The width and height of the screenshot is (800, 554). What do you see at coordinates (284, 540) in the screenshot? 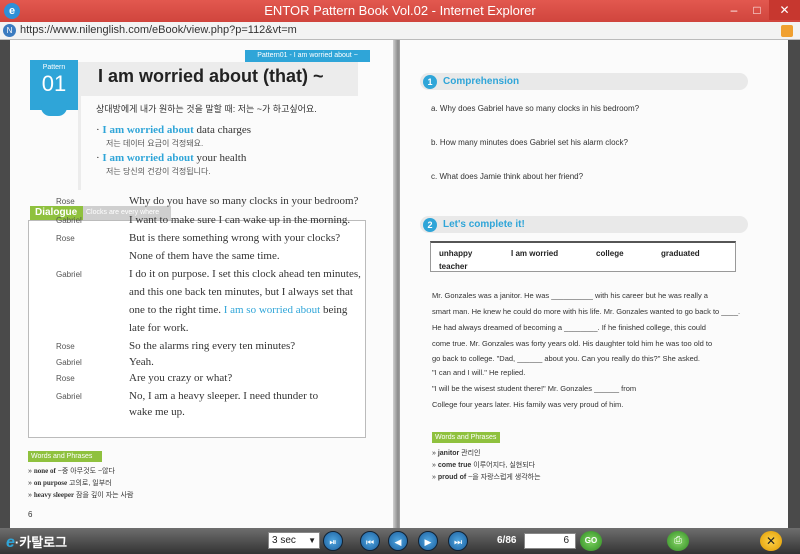
I see `interval-value: 3 sec` at bounding box center [284, 540].